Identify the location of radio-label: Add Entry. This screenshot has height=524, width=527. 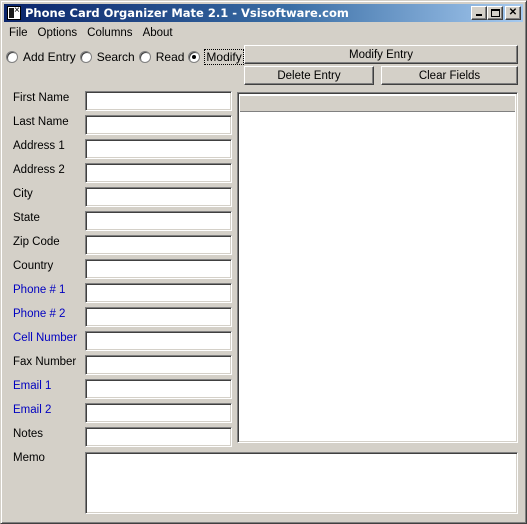
(49, 57).